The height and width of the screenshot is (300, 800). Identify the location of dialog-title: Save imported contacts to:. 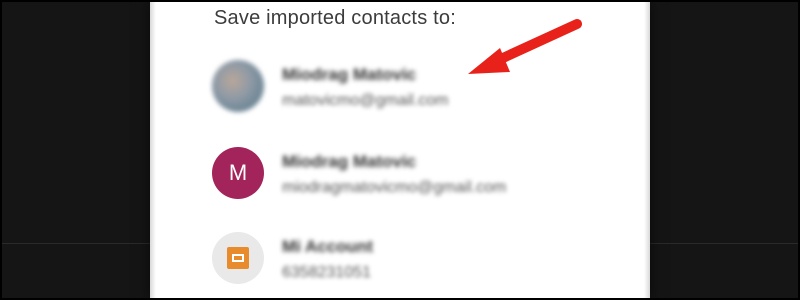
(335, 18).